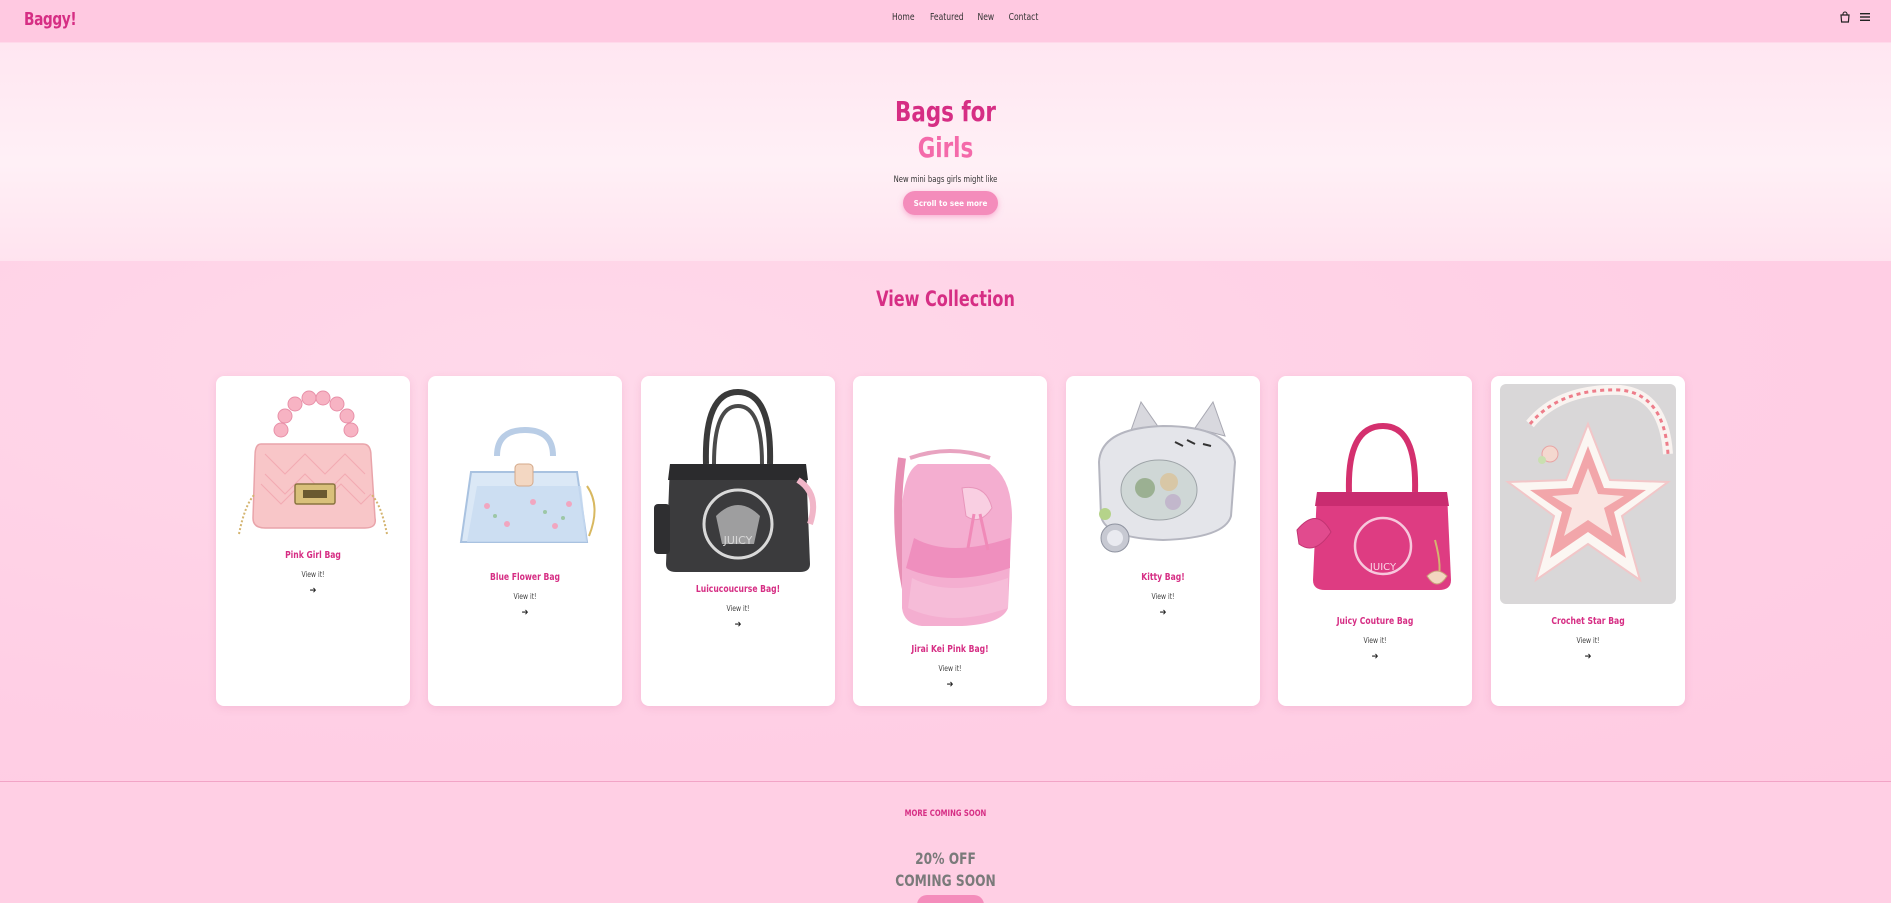 Image resolution: width=1891 pixels, height=903 pixels. Describe the element at coordinates (525, 476) in the screenshot. I see `blue-clear-bag-image` at that location.